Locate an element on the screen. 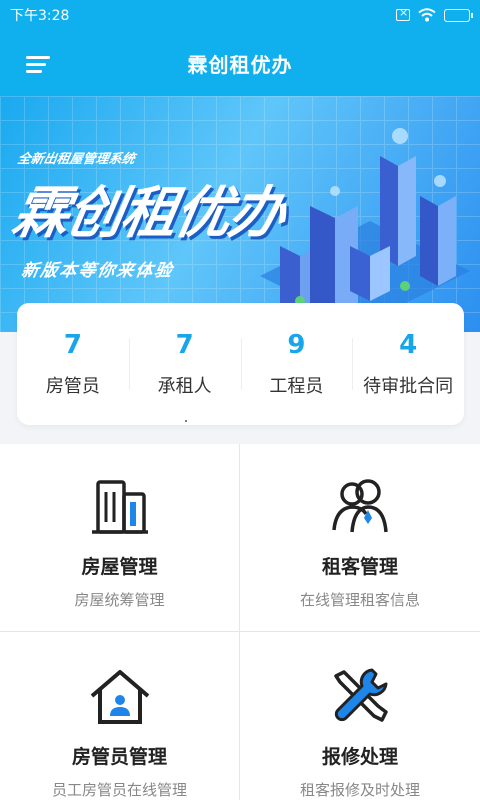 The height and width of the screenshot is (800, 480). battery-icon is located at coordinates (458, 15).